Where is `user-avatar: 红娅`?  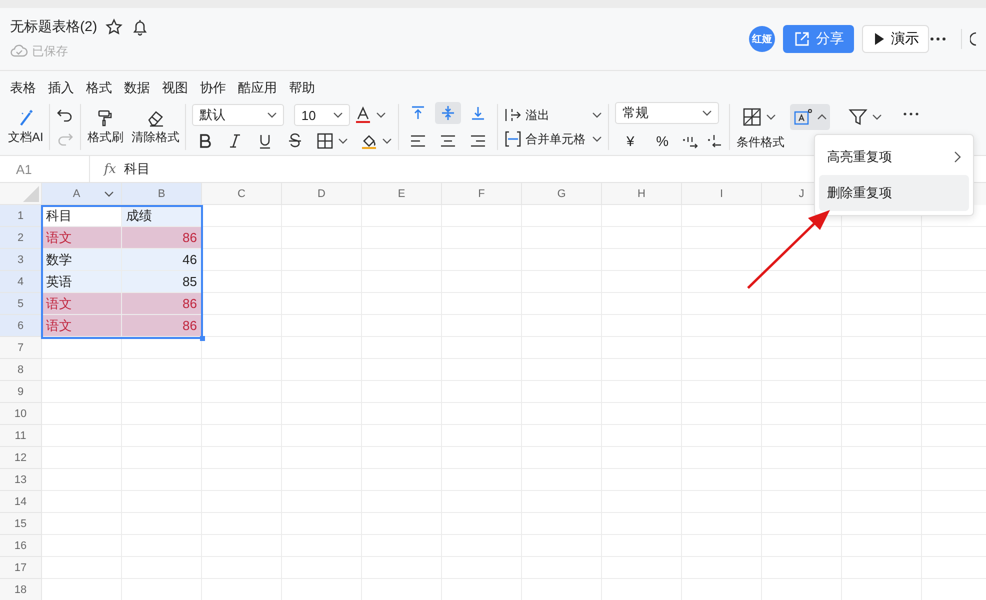
user-avatar: 红娅 is located at coordinates (762, 39).